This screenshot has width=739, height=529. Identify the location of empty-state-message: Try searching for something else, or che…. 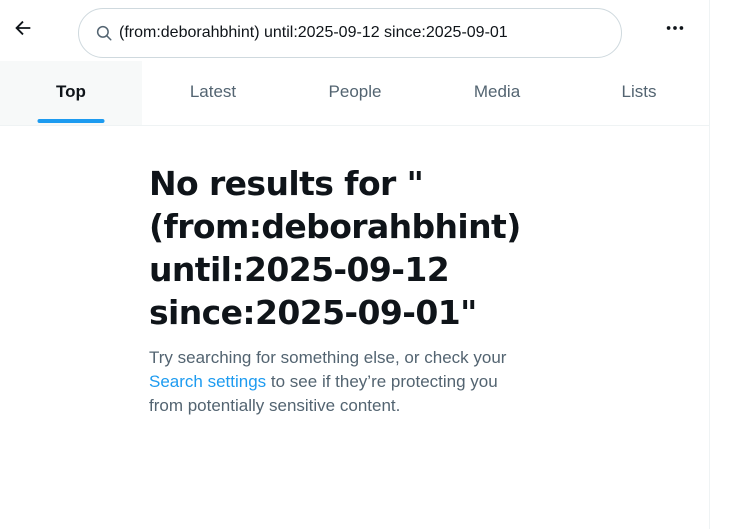
(359, 382).